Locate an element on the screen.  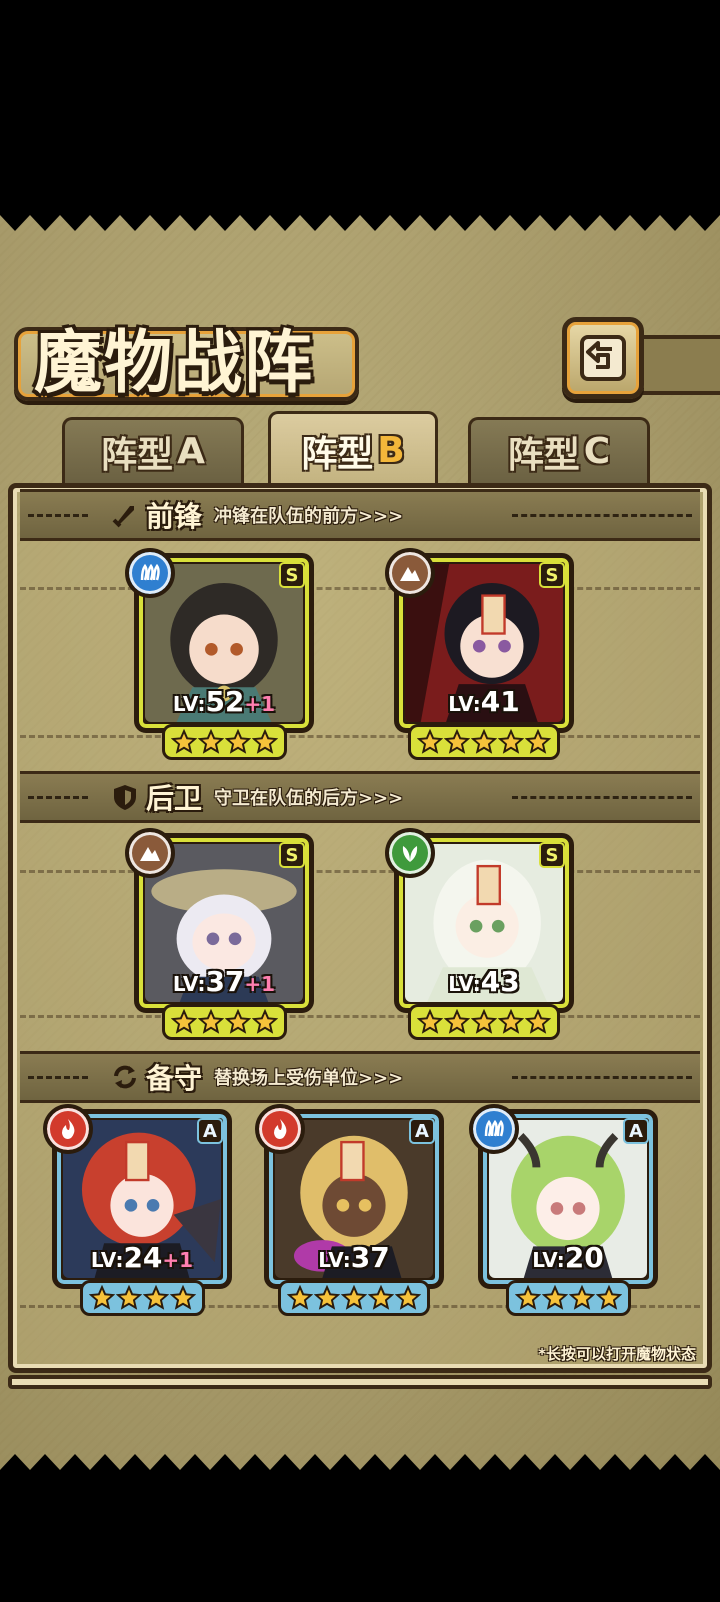
back-arrow-icon is located at coordinates (603, 358).